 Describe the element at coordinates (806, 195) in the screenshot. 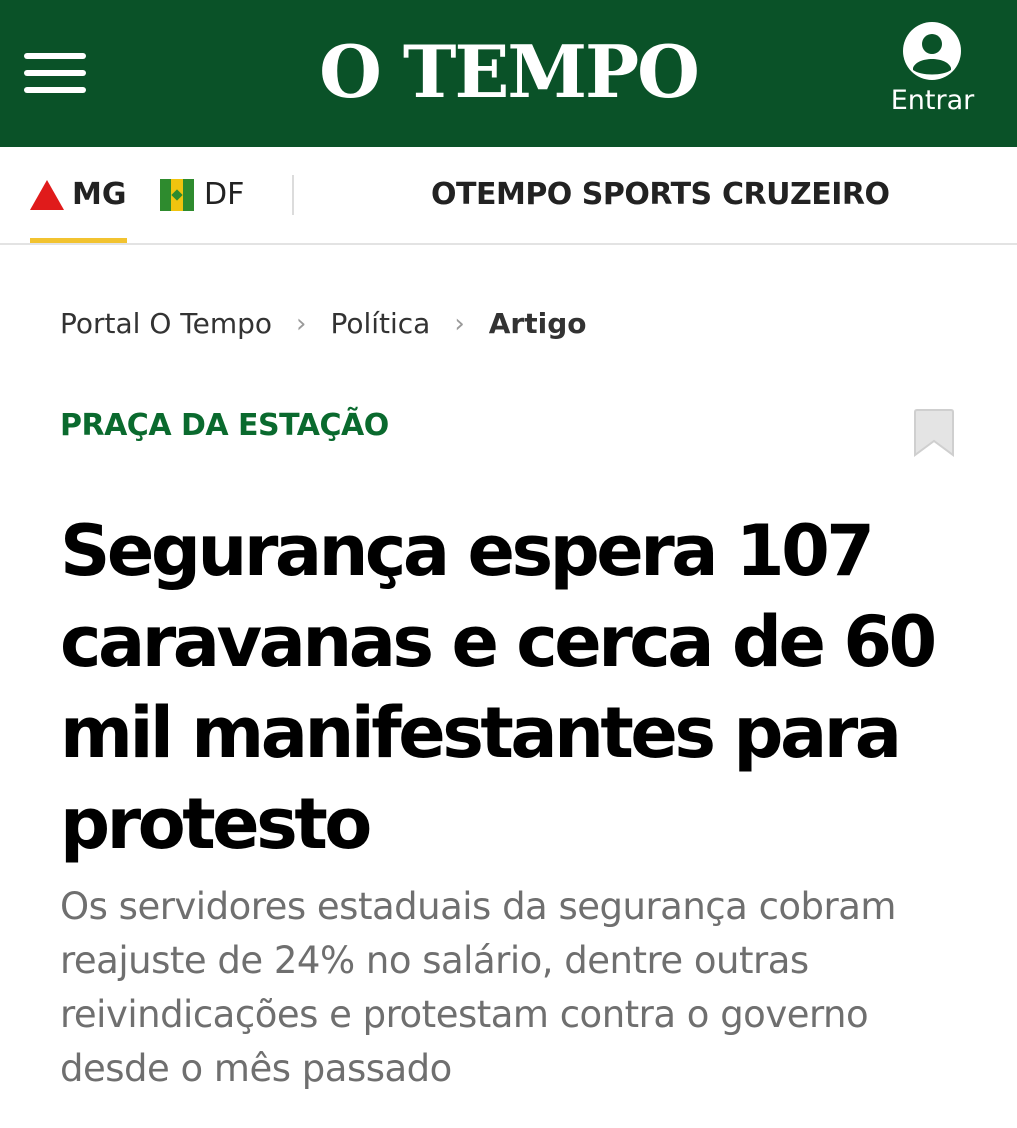

I see `nav-link-cruzeiro: CRUZEIRO` at that location.